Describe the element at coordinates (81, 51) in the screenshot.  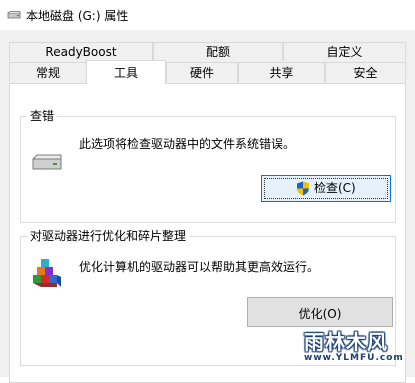
I see `tab-readyboost: ReadyBoost` at that location.